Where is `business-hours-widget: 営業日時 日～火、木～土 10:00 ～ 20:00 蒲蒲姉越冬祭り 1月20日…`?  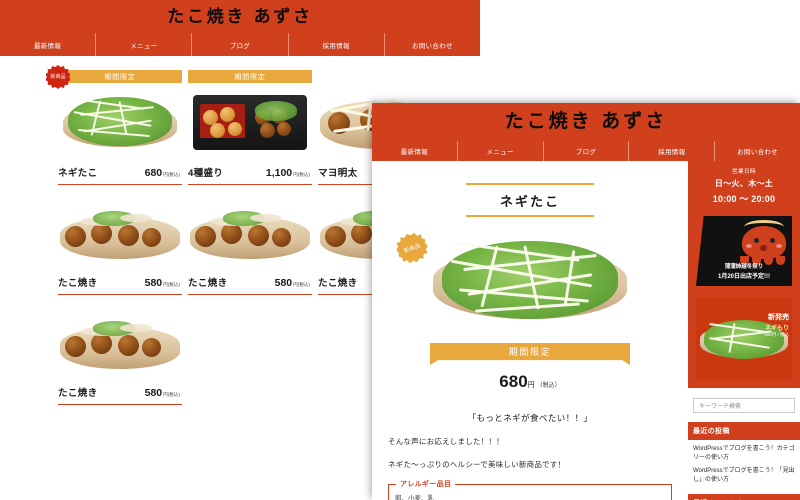
business-hours-widget: 営業日時 日～火、木～土 10:00 ～ 20:00 蒲蒲姉越冬祭り 1月20日… is located at coordinates (744, 274).